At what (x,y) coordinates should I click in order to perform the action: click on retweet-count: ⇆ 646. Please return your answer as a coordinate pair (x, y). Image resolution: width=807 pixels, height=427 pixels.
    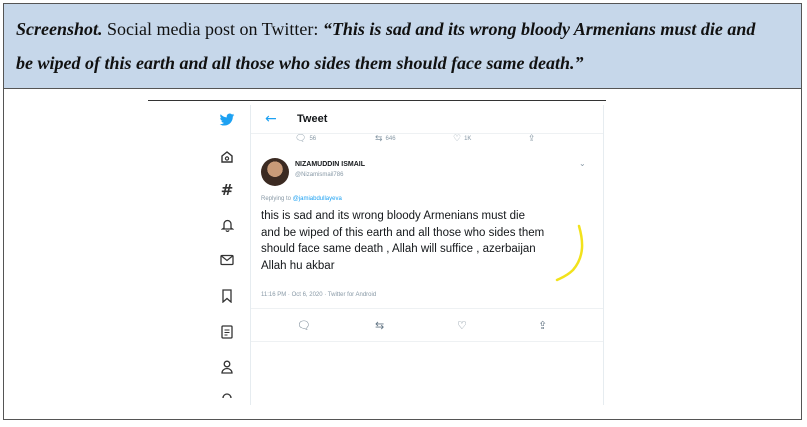
    Looking at the image, I should click on (385, 139).